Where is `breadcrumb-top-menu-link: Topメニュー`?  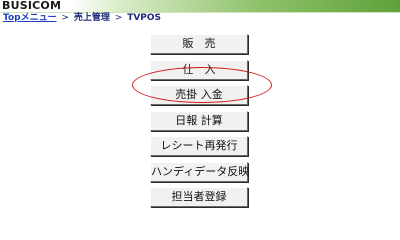
breadcrumb-top-menu-link: Topメニュー is located at coordinates (30, 18).